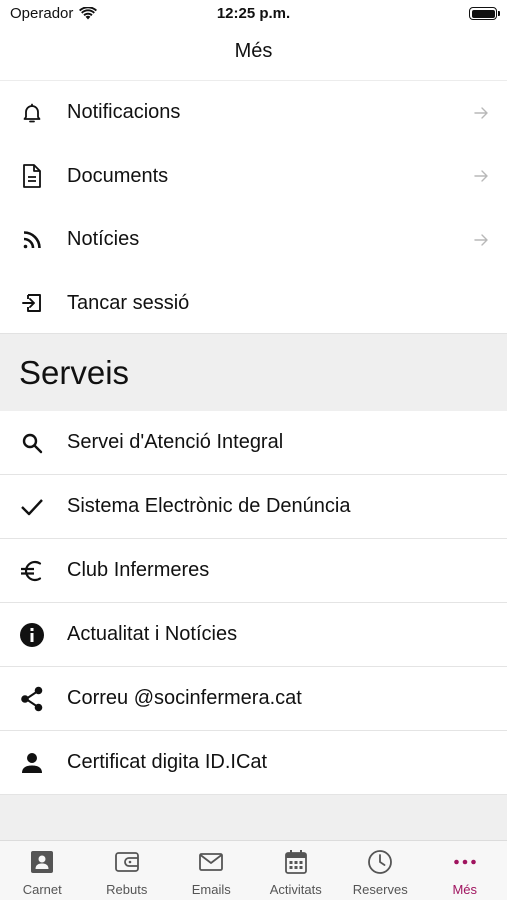 This screenshot has width=507, height=900. What do you see at coordinates (32, 763) in the screenshot?
I see `person-icon` at bounding box center [32, 763].